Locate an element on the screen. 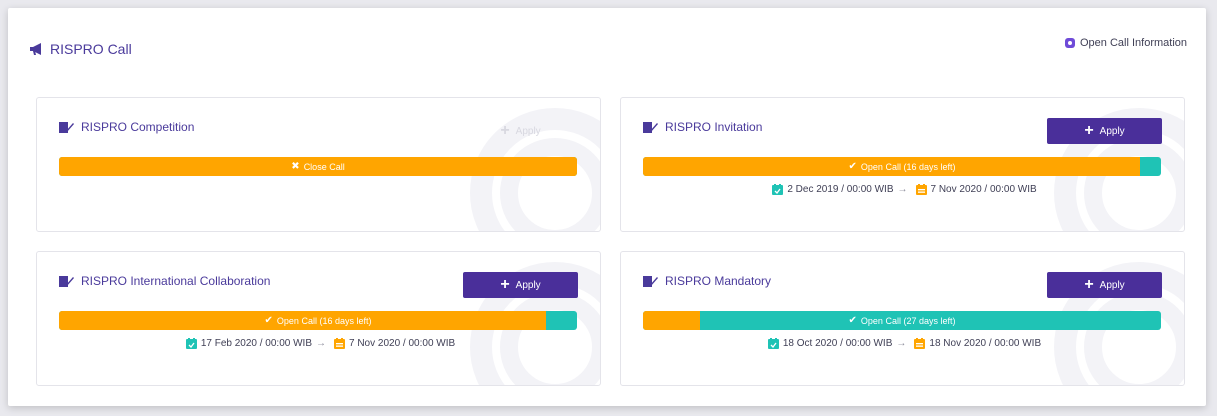 This screenshot has width=1217, height=416. open-call-information-label: Open Call Information is located at coordinates (1133, 43).